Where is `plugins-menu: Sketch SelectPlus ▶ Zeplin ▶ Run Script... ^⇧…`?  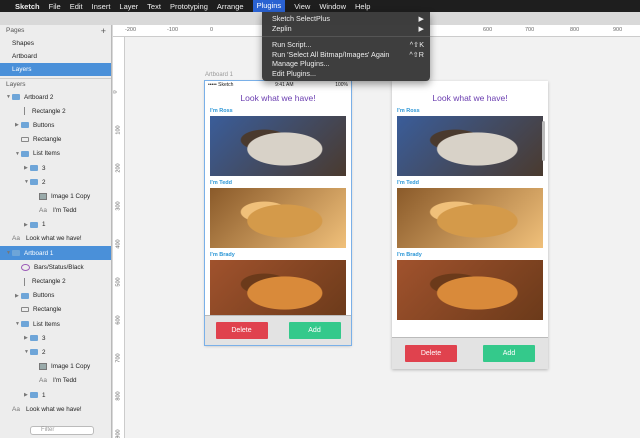
plugins-menu: Sketch SelectPlus ▶ Zeplin ▶ Run Script... ^⇧… is located at coordinates (346, 46).